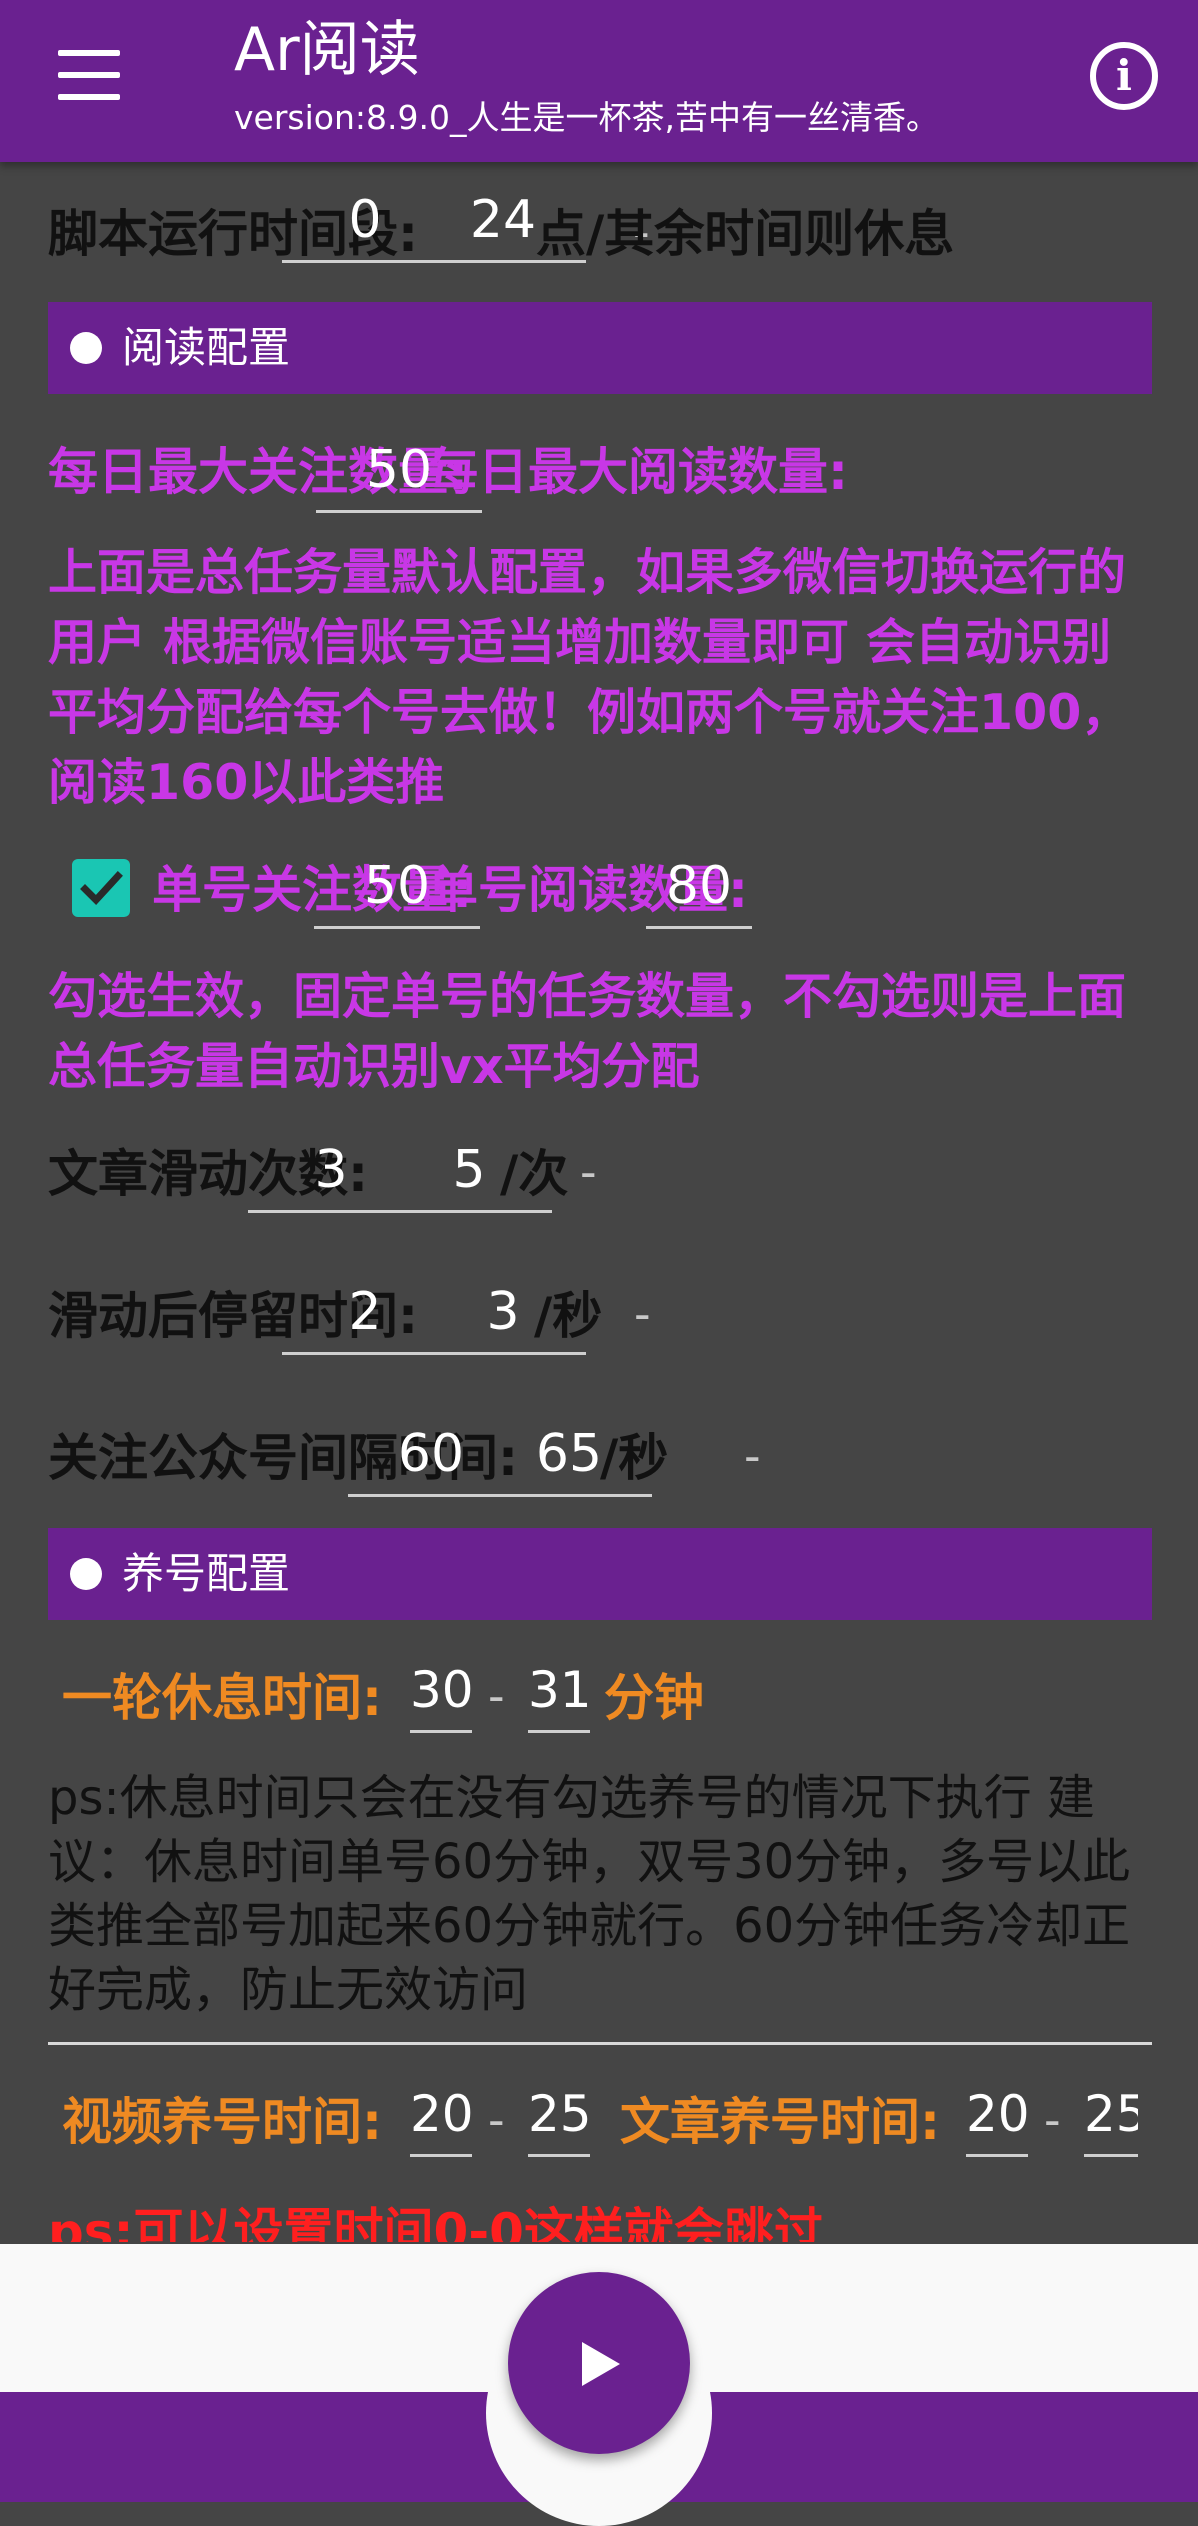 The height and width of the screenshot is (2526, 1198). Describe the element at coordinates (559, 2115) in the screenshot. I see `video-nurture-max-input: 25` at that location.